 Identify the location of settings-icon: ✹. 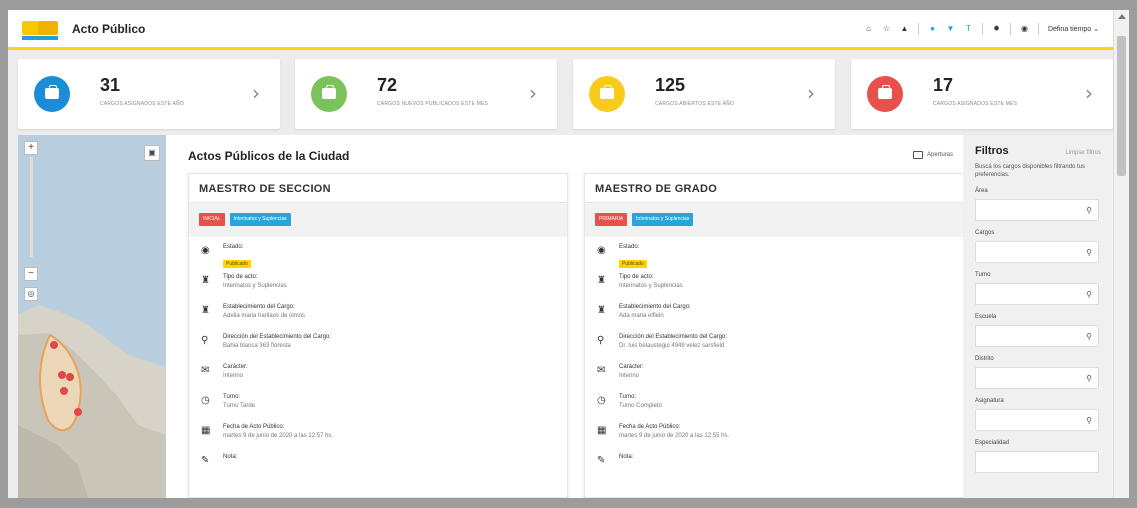
(996, 28).